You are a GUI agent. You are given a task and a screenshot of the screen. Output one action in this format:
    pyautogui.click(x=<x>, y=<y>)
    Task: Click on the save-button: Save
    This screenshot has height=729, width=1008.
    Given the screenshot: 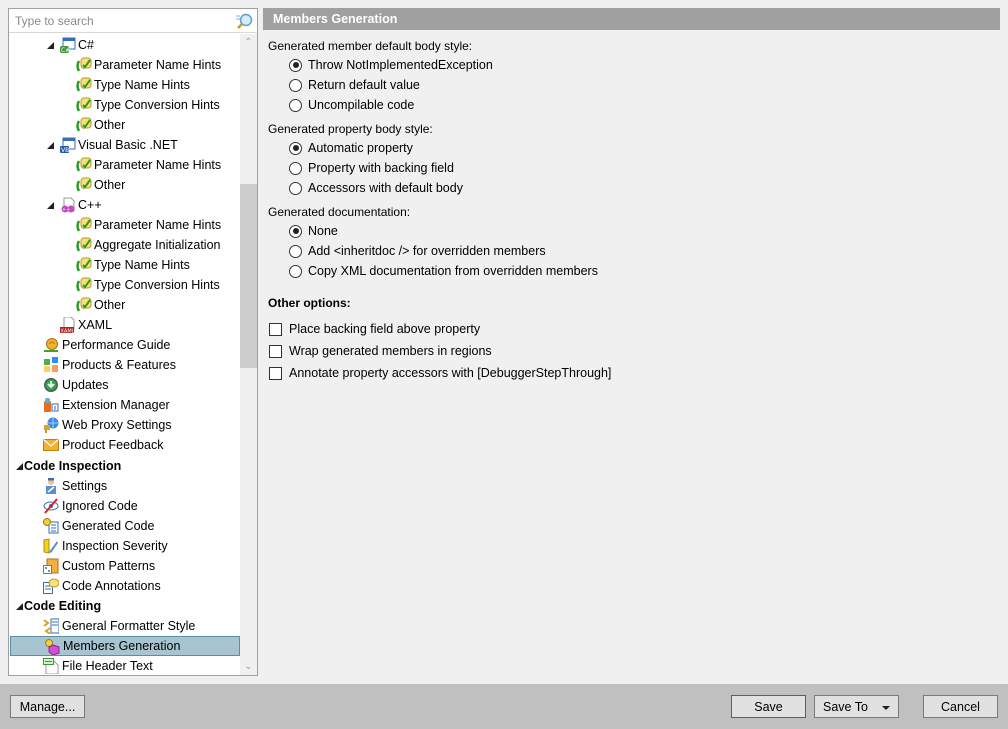 What is the action you would take?
    pyautogui.click(x=768, y=706)
    